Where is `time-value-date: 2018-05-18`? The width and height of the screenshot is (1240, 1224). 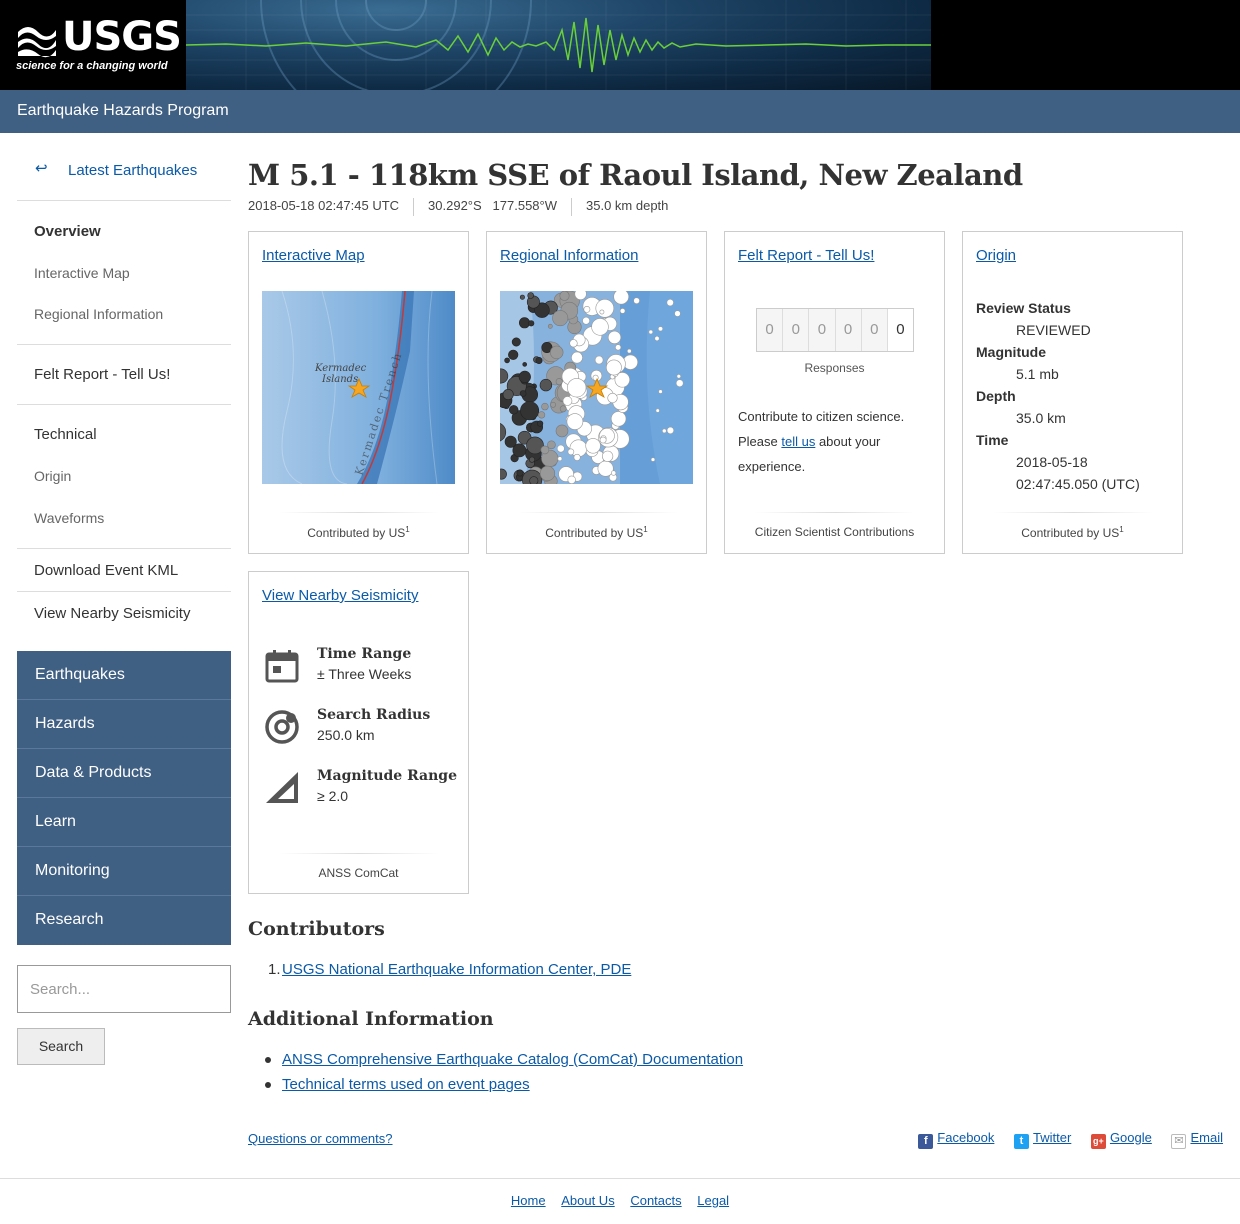 time-value-date: 2018-05-18 is located at coordinates (1052, 462).